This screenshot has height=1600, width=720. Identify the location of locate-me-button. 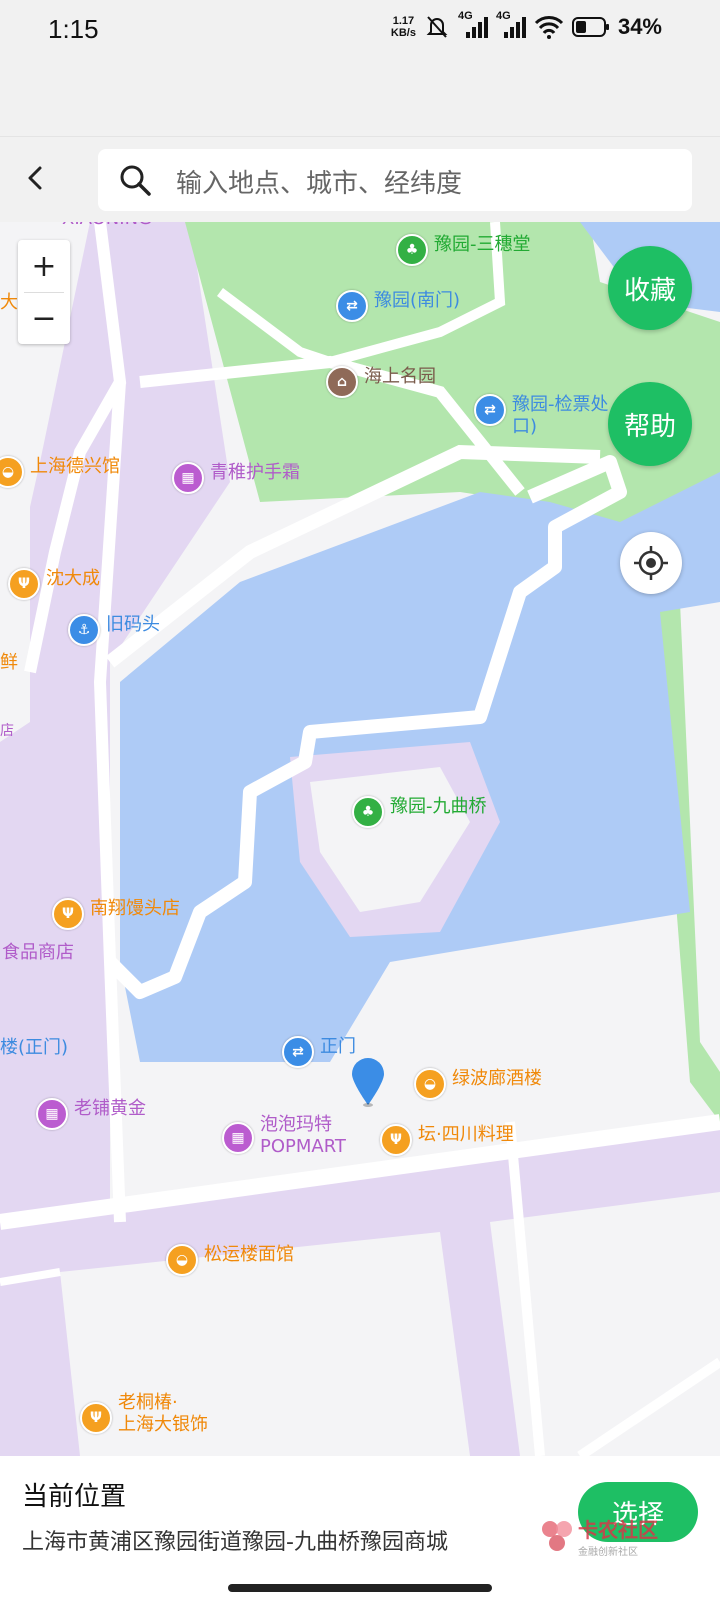
(651, 563).